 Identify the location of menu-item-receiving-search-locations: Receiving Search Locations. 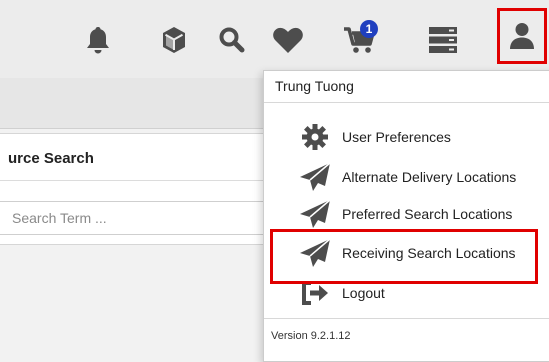
(421, 253).